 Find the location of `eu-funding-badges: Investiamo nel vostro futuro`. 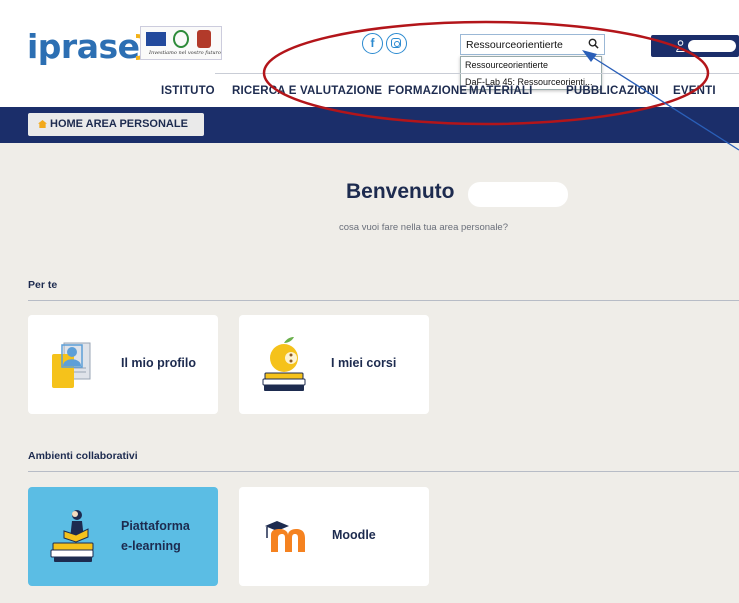

eu-funding-badges: Investiamo nel vostro futuro is located at coordinates (181, 43).